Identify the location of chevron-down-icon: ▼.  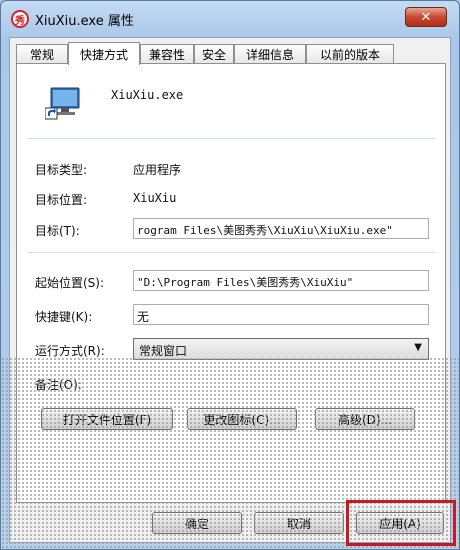
(418, 347).